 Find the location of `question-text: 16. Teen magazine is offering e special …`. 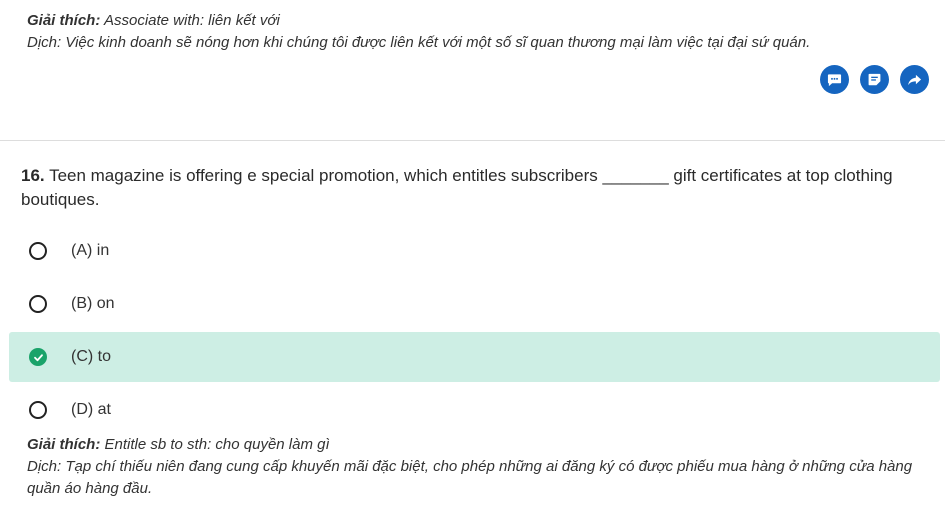

question-text: 16. Teen magazine is offering e special … is located at coordinates (471, 188).